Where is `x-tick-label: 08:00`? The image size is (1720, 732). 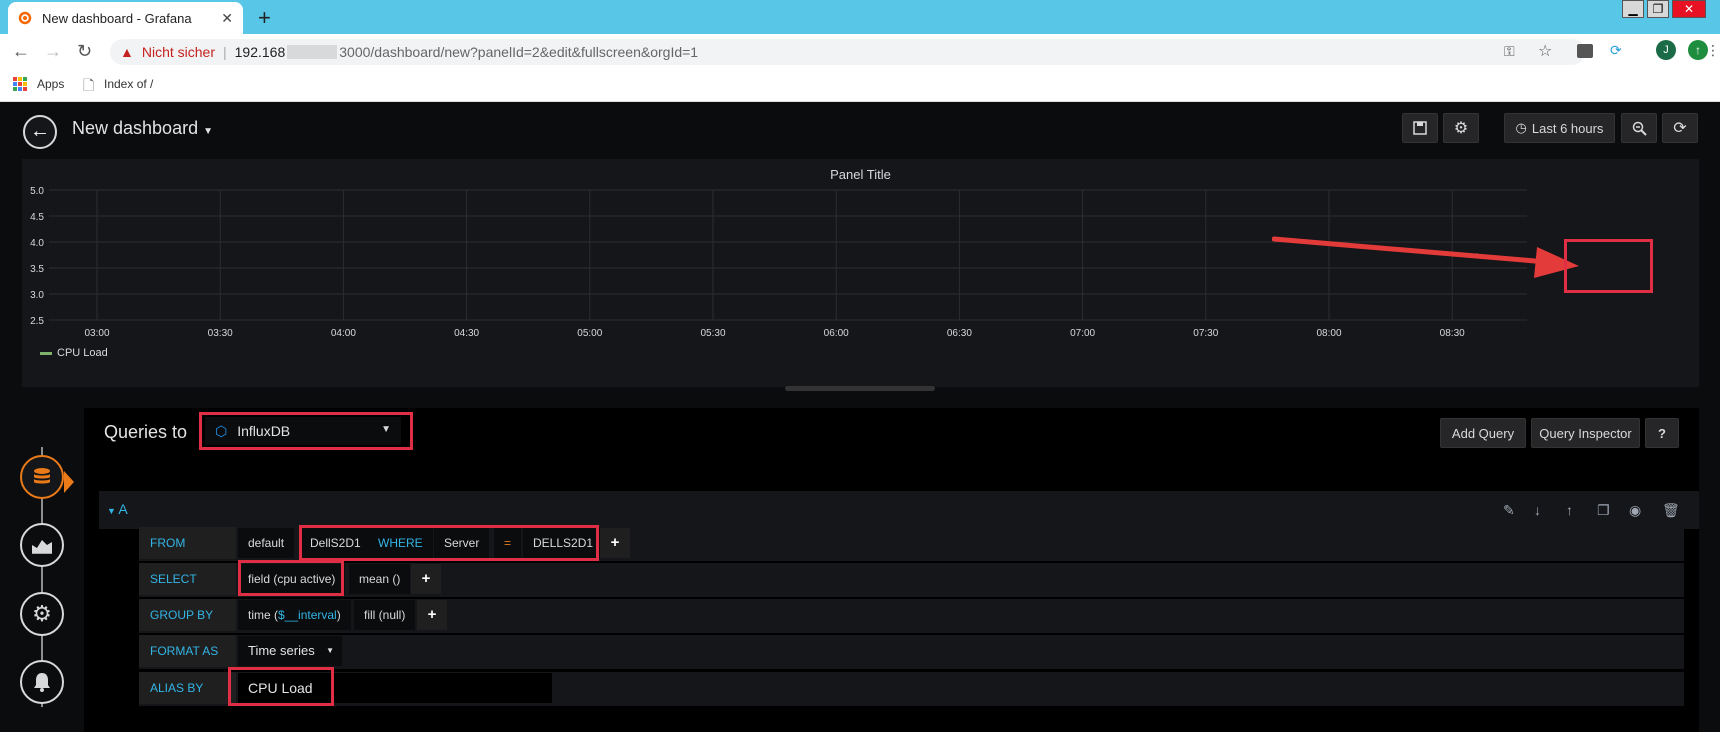 x-tick-label: 08:00 is located at coordinates (1328, 333).